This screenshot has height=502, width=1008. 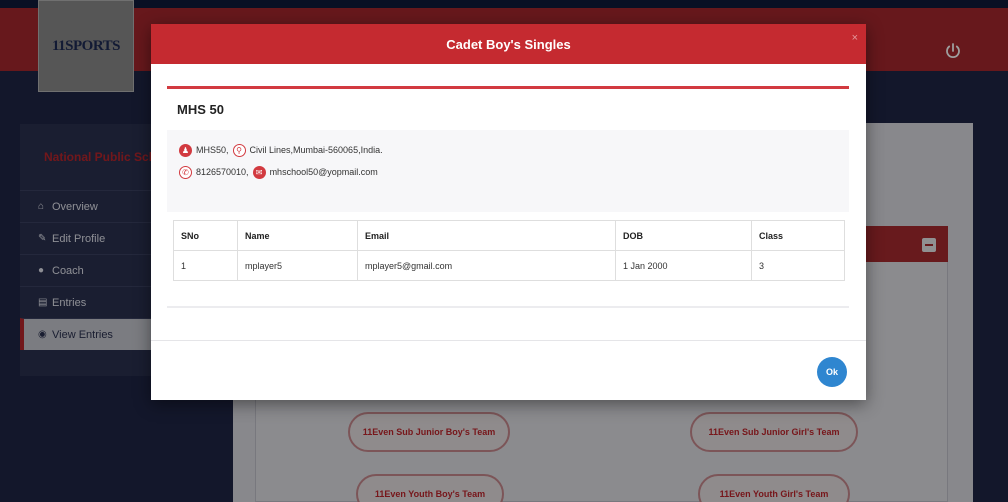 What do you see at coordinates (259, 172) in the screenshot?
I see `mail-icon: ✉` at bounding box center [259, 172].